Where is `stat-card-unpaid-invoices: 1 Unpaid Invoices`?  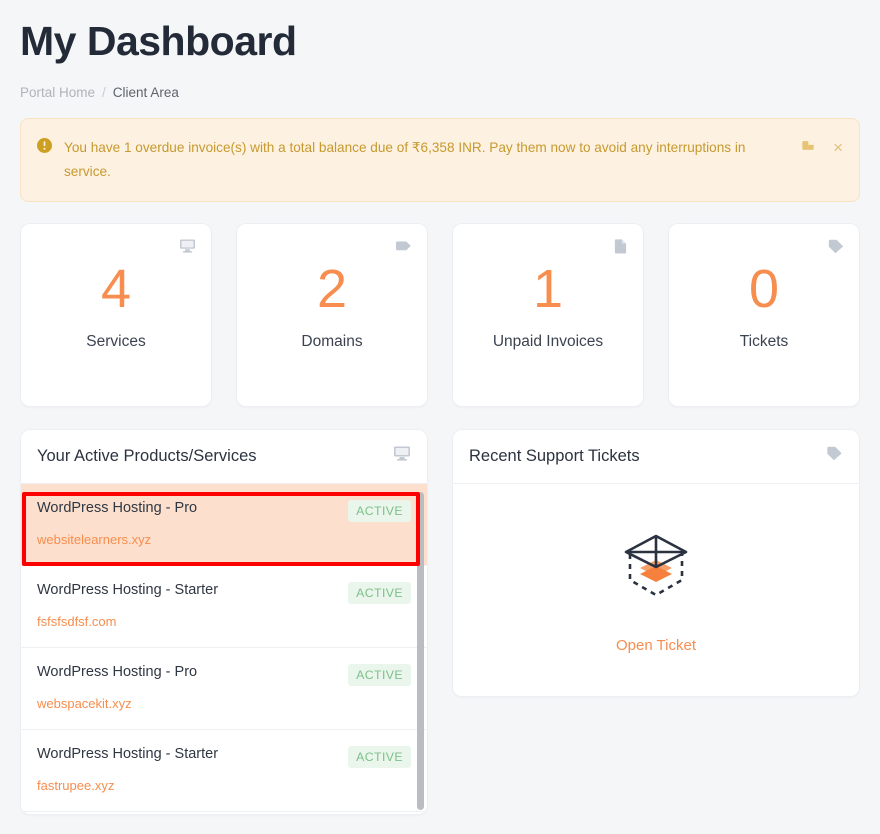 stat-card-unpaid-invoices: 1 Unpaid Invoices is located at coordinates (548, 314).